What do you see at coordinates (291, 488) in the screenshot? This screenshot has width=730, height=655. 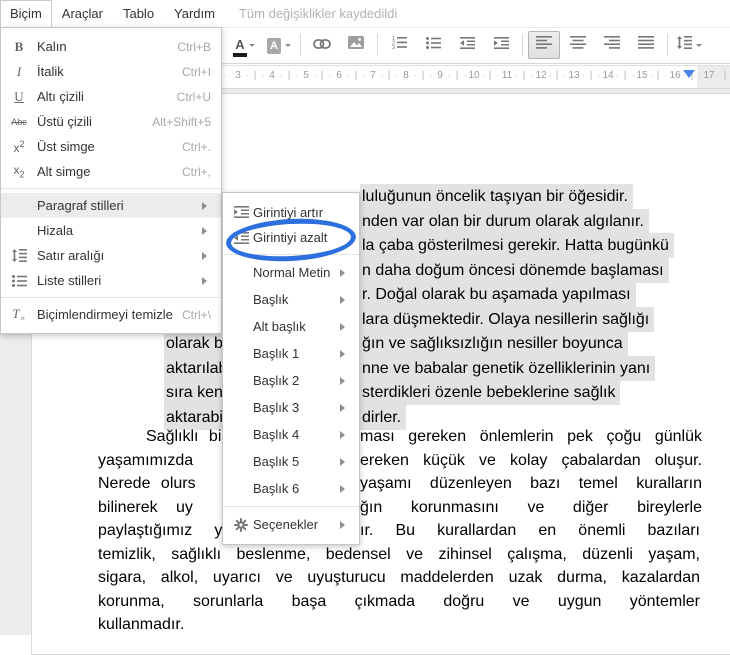 I see `menu-item-baslik-6: Başlık 6` at bounding box center [291, 488].